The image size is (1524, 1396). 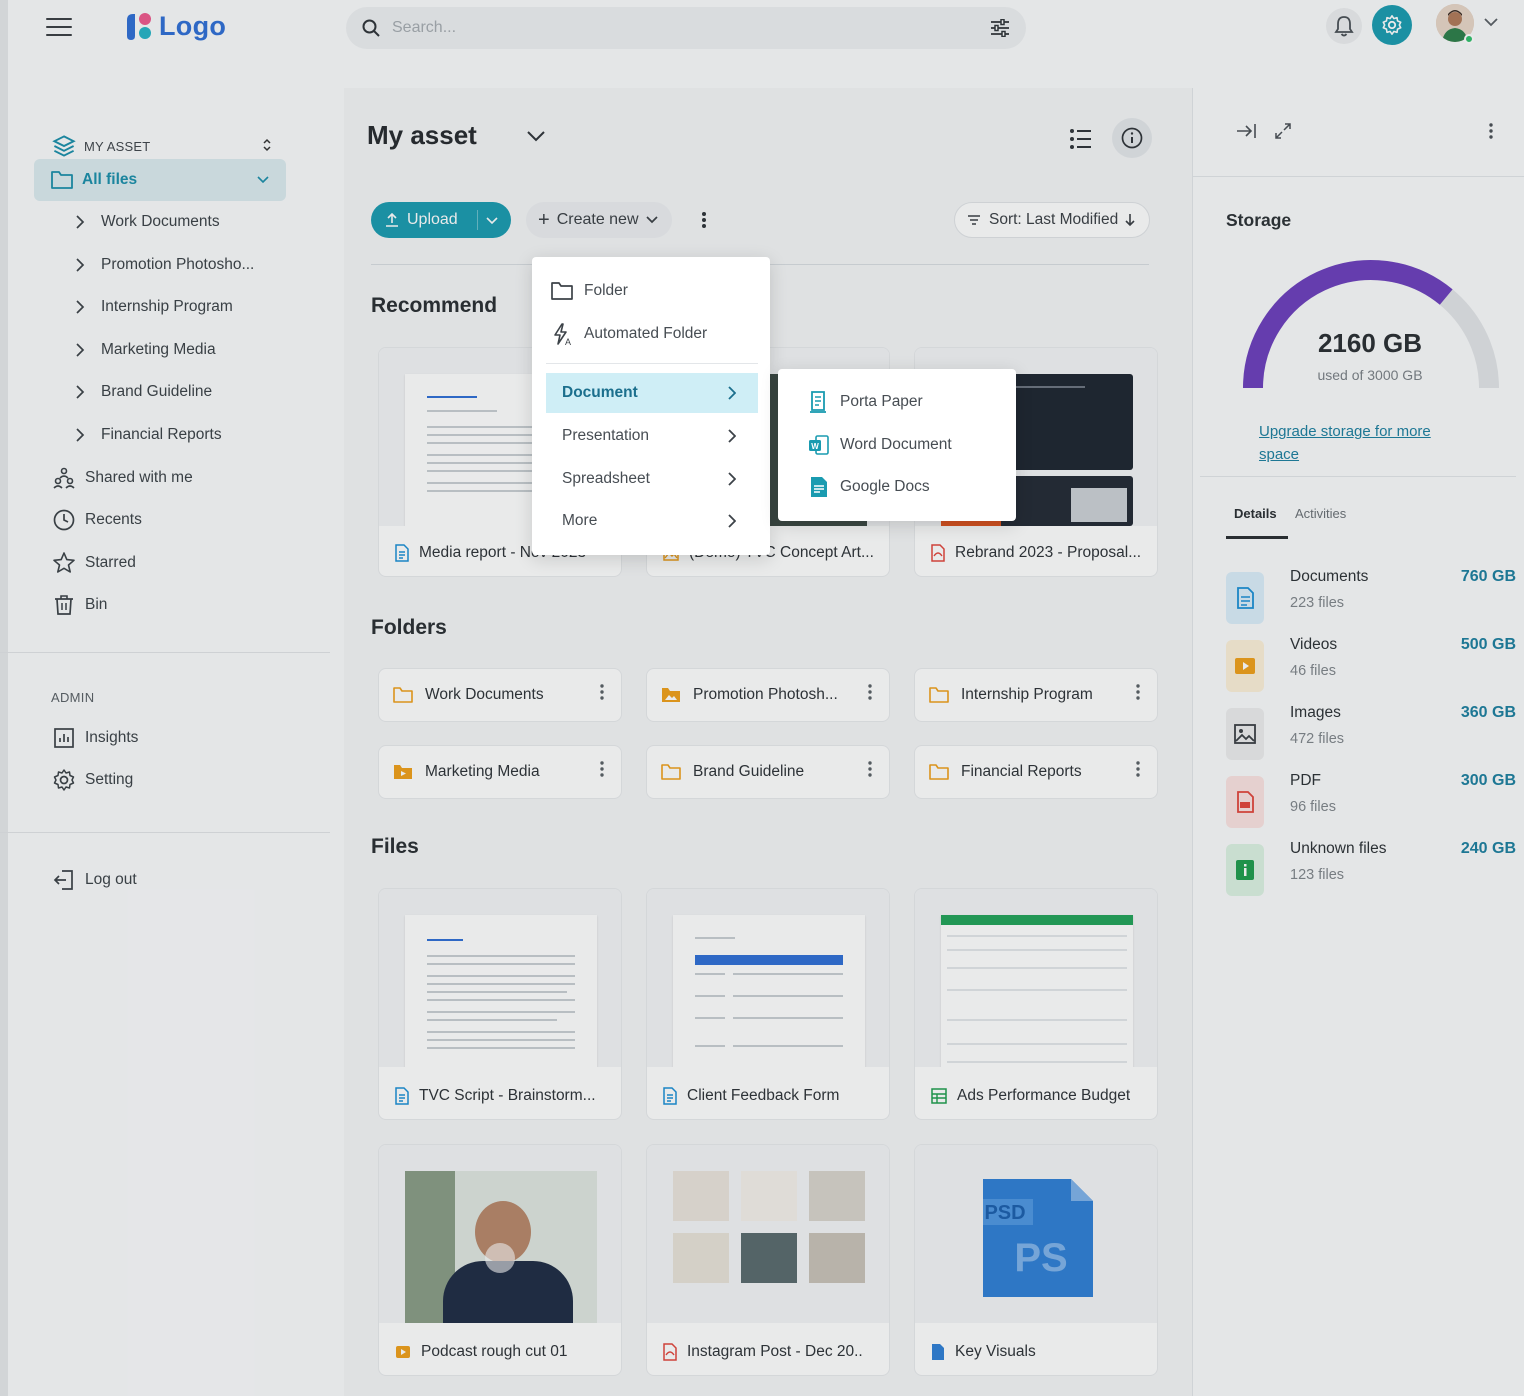 I want to click on sidebar-item-financial-reports: Financial Reports, so click(x=146, y=435).